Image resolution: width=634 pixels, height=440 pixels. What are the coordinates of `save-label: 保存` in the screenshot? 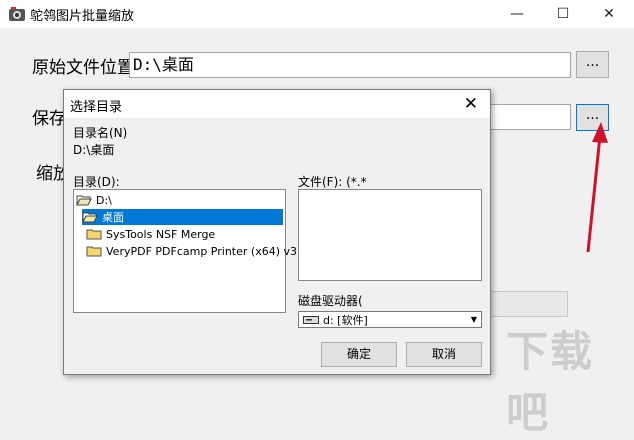 It's located at (49, 119).